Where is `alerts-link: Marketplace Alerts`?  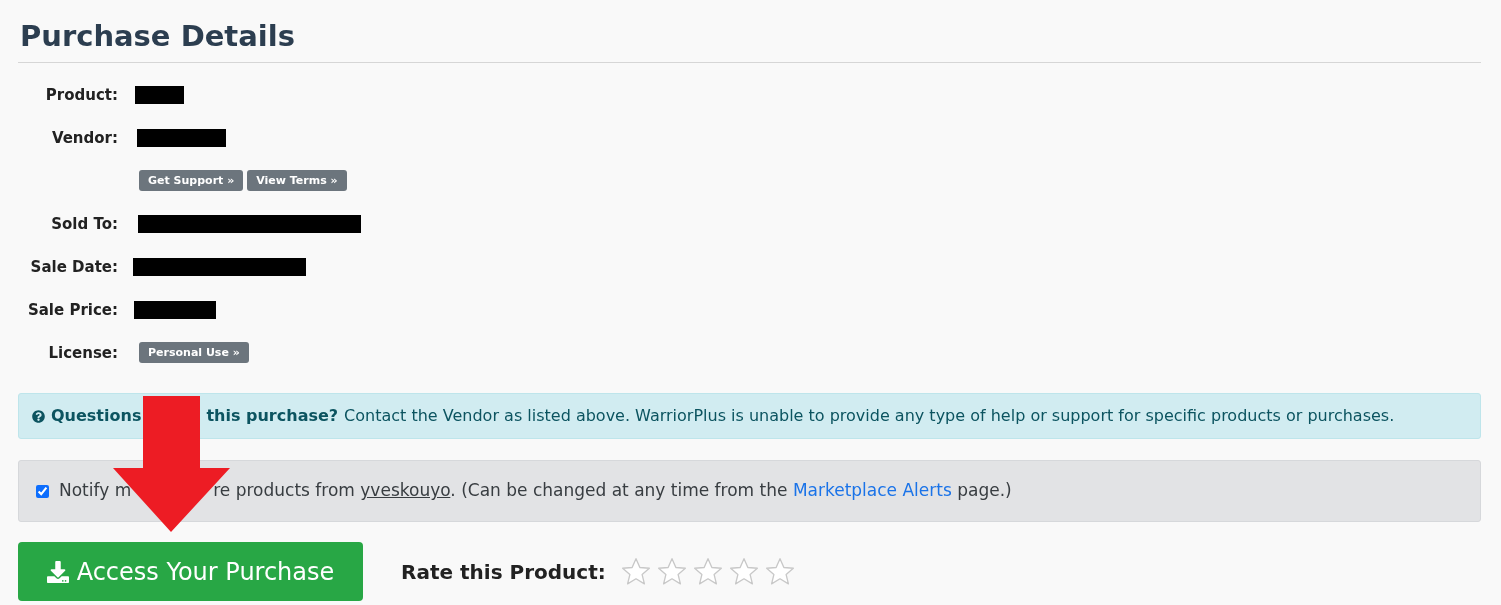
alerts-link: Marketplace Alerts is located at coordinates (872, 490).